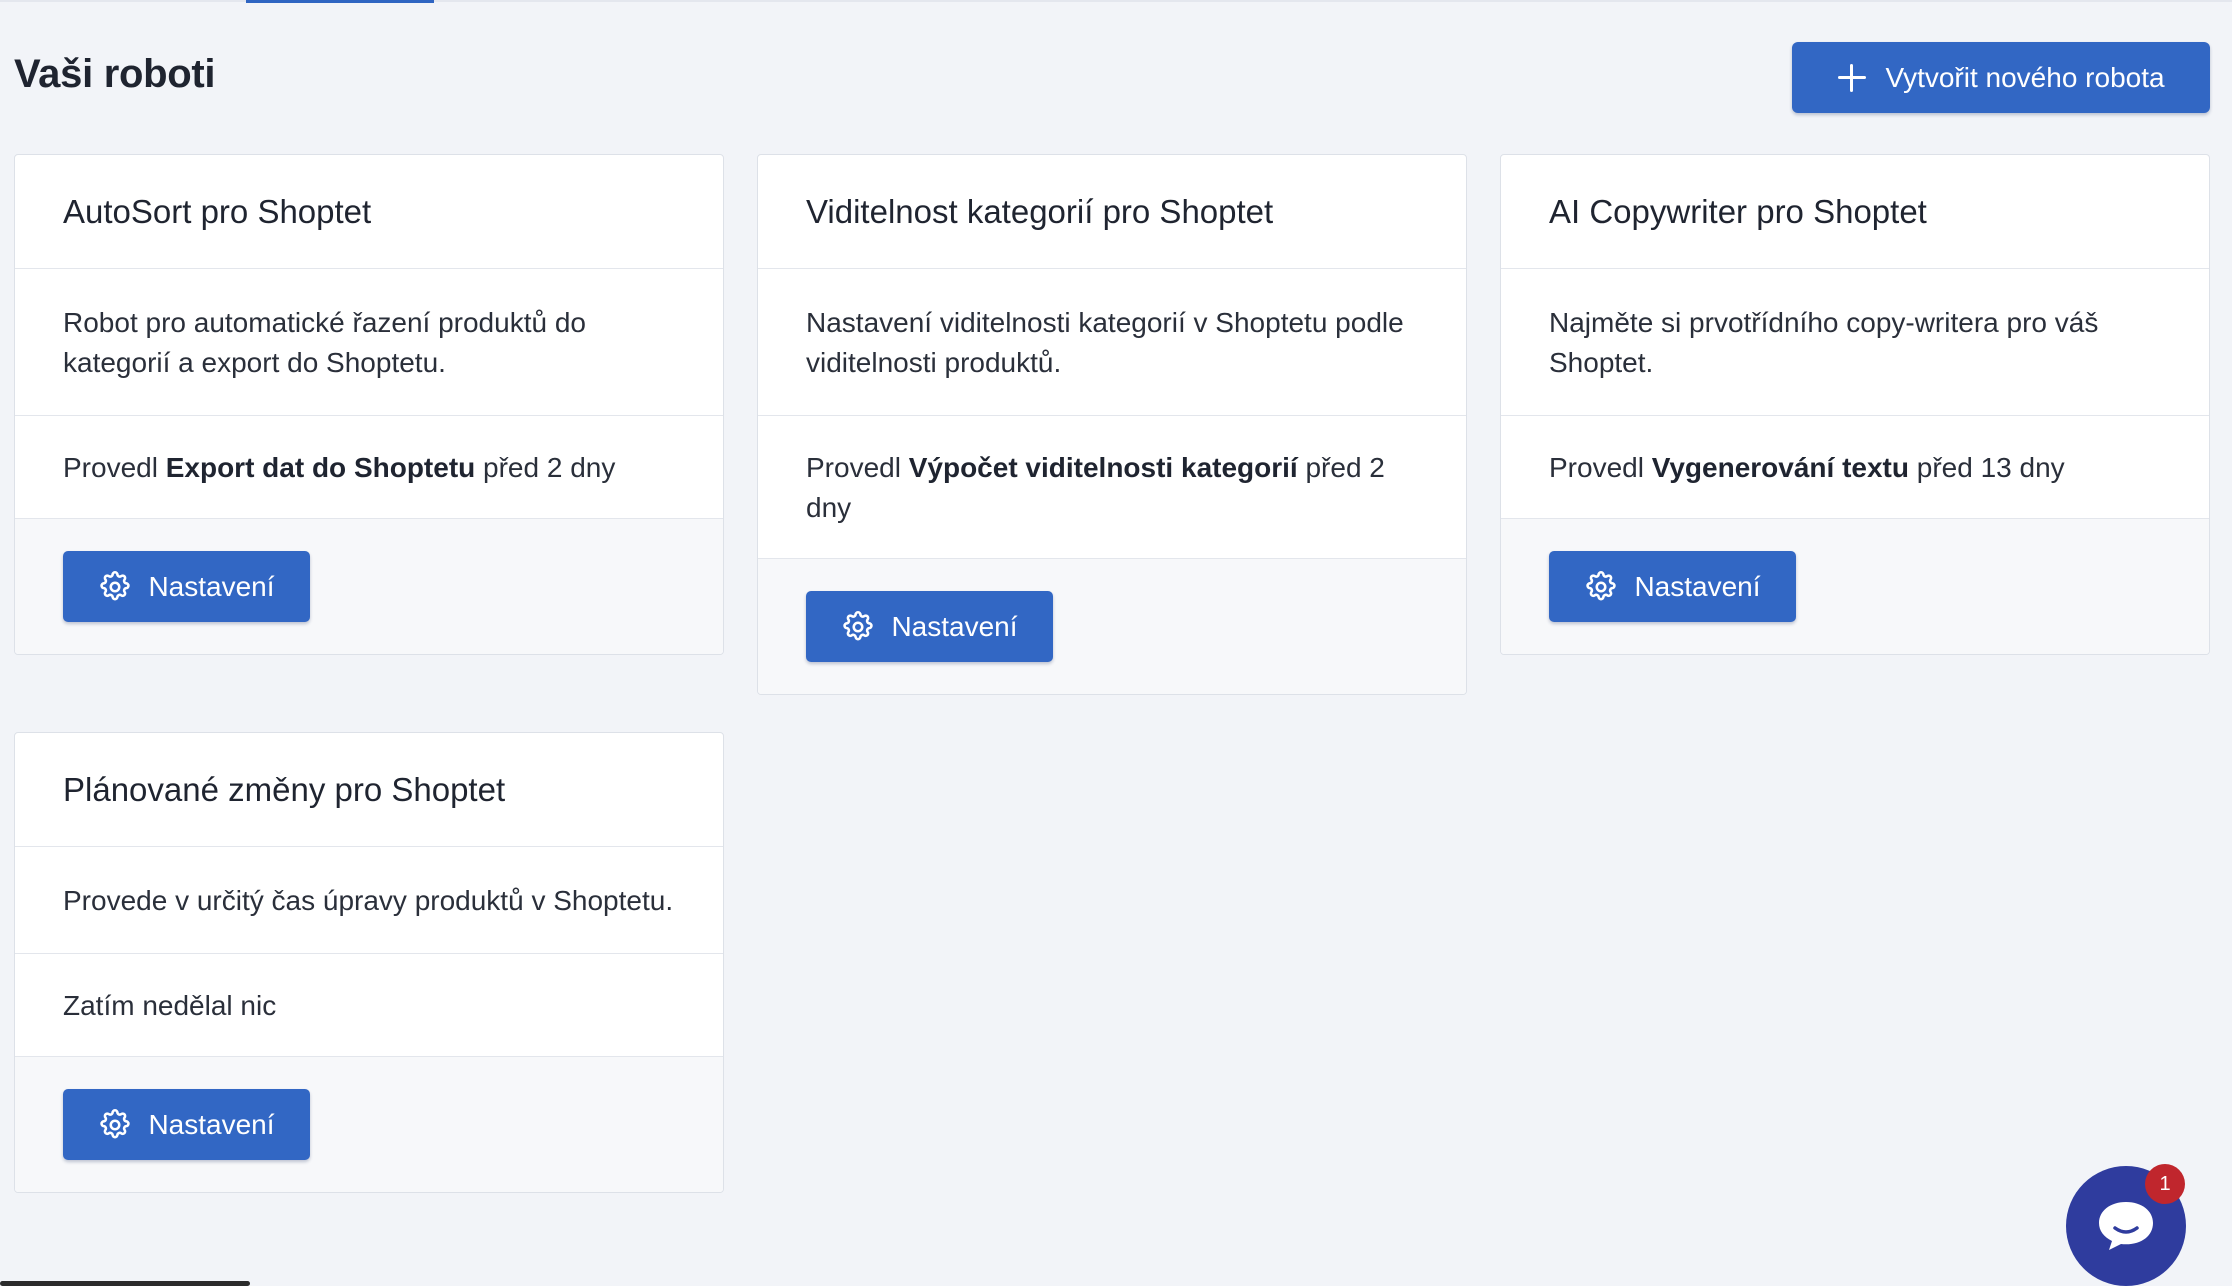 This screenshot has width=2232, height=1286. I want to click on plus-icon, so click(1852, 78).